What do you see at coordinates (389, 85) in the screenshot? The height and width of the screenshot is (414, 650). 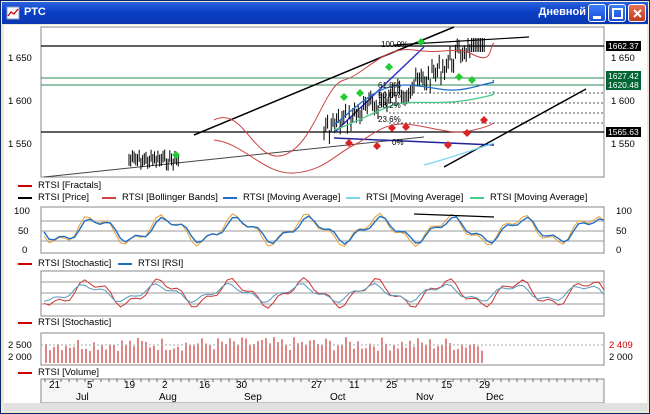 I see `fib-label-618: 61.8%` at bounding box center [389, 85].